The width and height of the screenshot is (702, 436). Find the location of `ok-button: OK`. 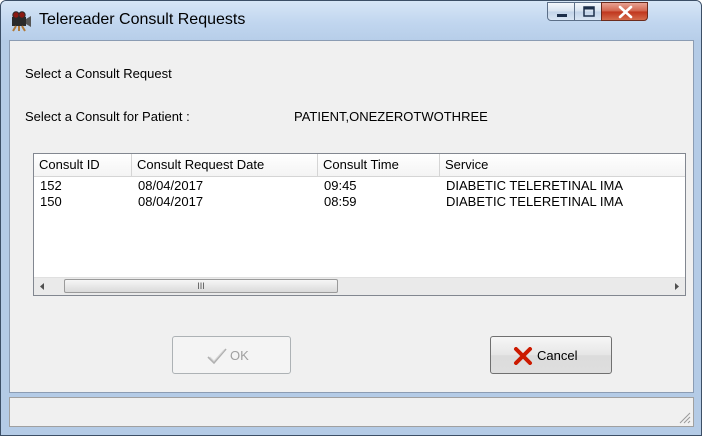

ok-button: OK is located at coordinates (231, 355).